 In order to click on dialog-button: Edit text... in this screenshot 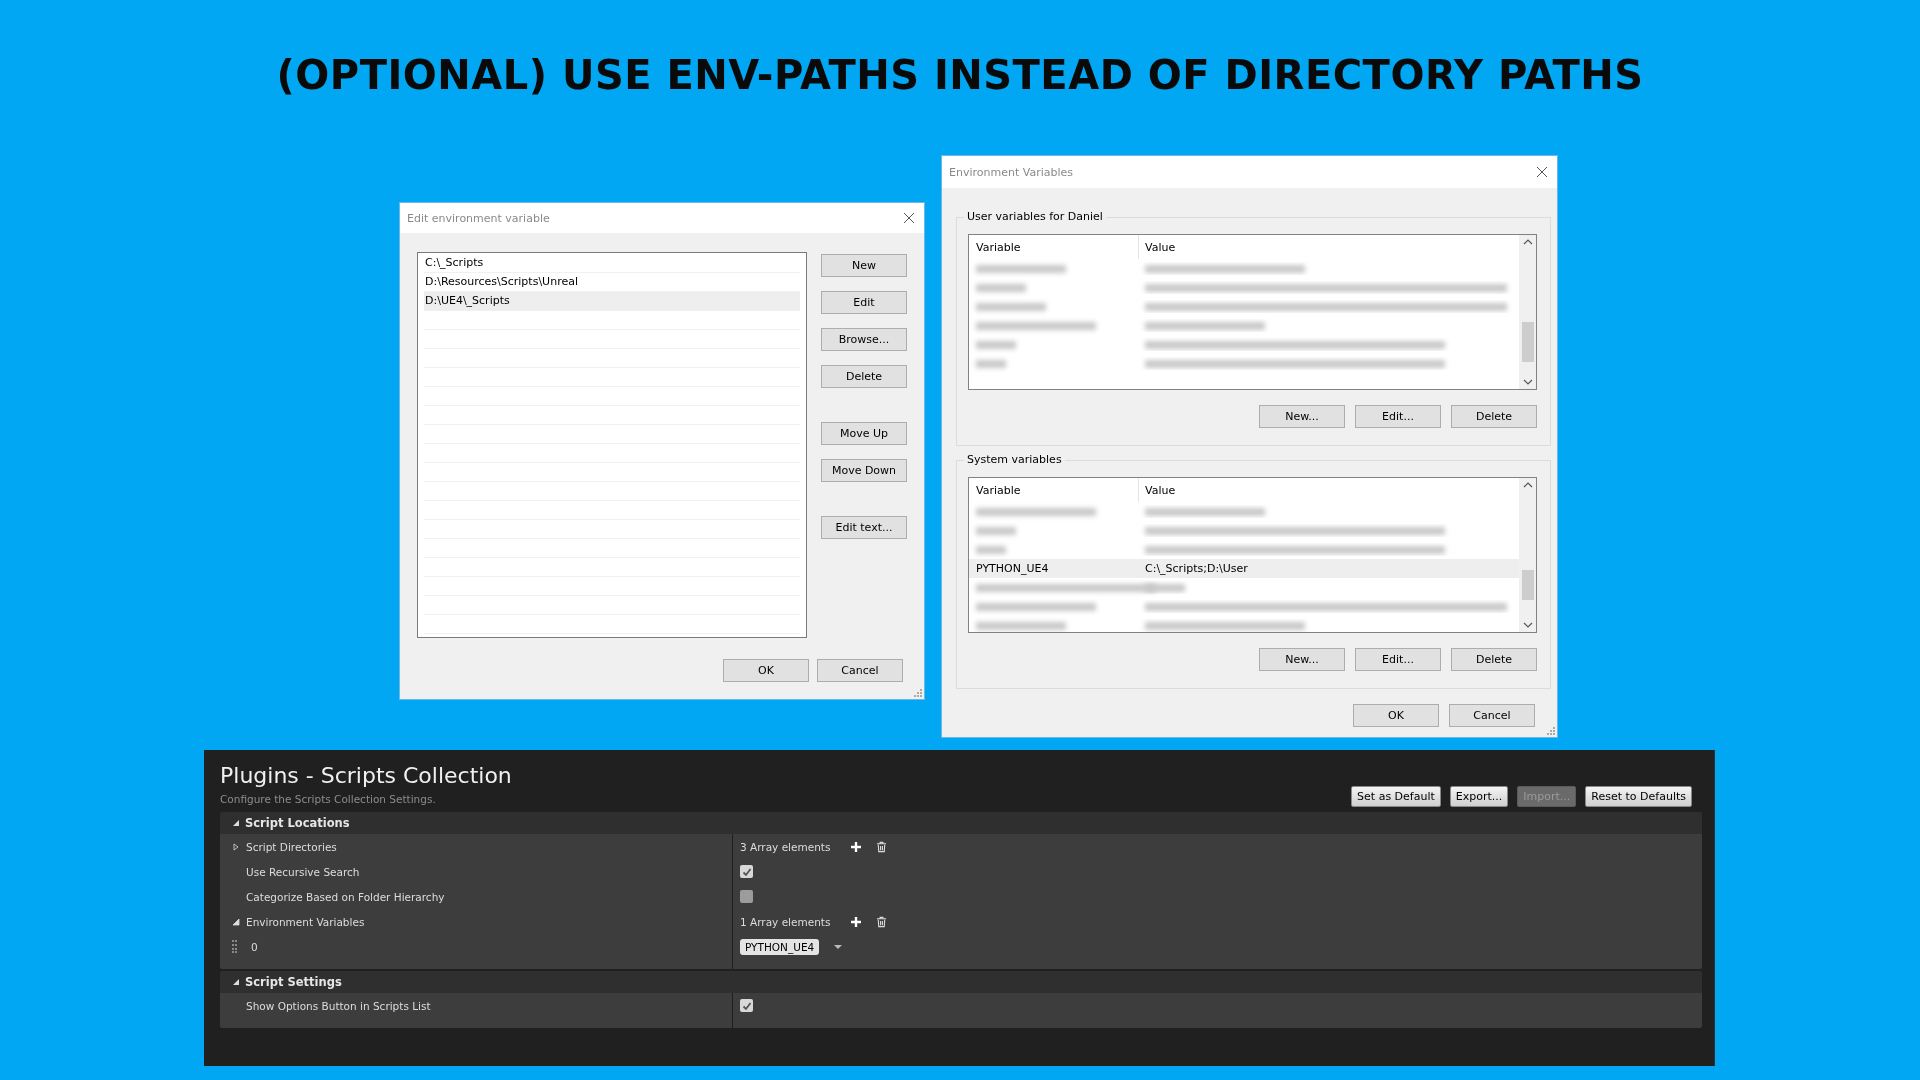, I will do `click(864, 527)`.